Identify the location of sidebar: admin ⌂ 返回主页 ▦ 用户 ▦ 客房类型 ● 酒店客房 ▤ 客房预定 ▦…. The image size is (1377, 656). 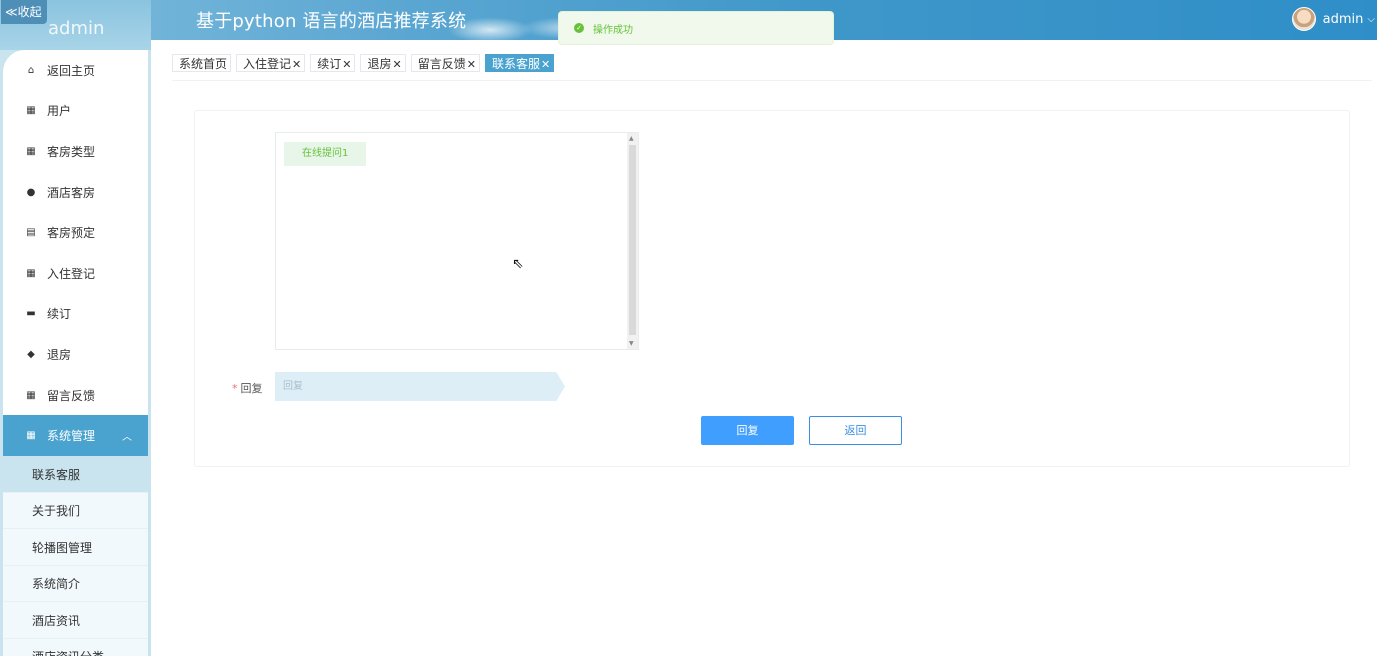
(75, 328).